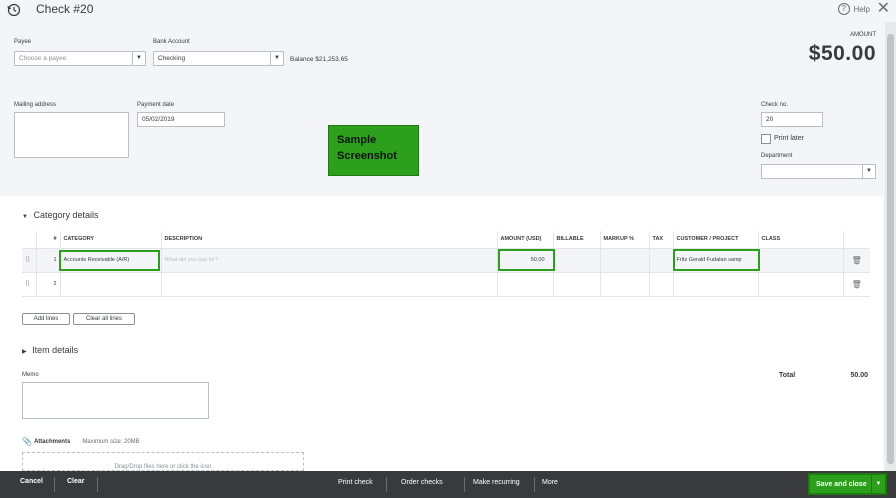 The height and width of the screenshot is (498, 896). I want to click on scrollbar-thumb, so click(890, 249).